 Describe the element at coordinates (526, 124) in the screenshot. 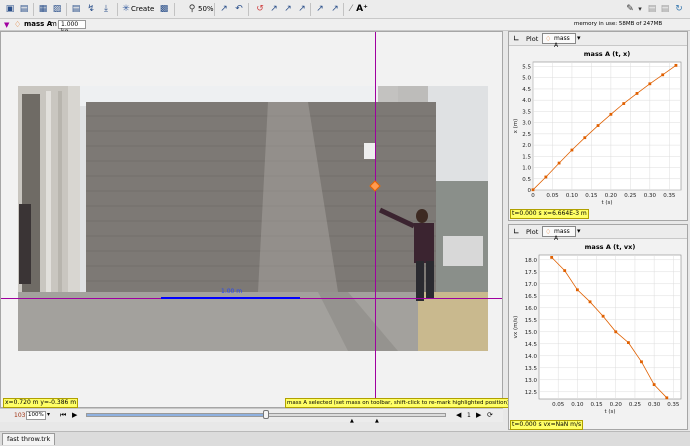

I see `y-tick-label: 3.0` at that location.